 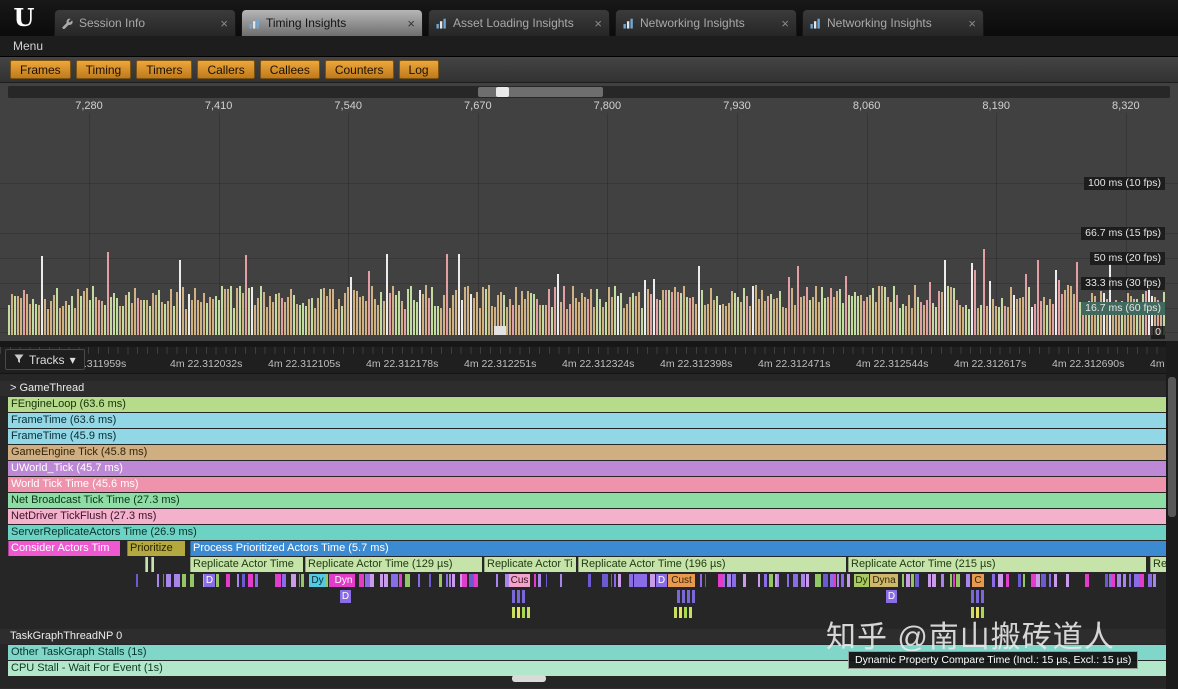 What do you see at coordinates (678, 548) in the screenshot?
I see `timing-event-process-prioritized-actors-time-5-7-ms: Process Prioritized Actors Time (5.7 ms)` at bounding box center [678, 548].